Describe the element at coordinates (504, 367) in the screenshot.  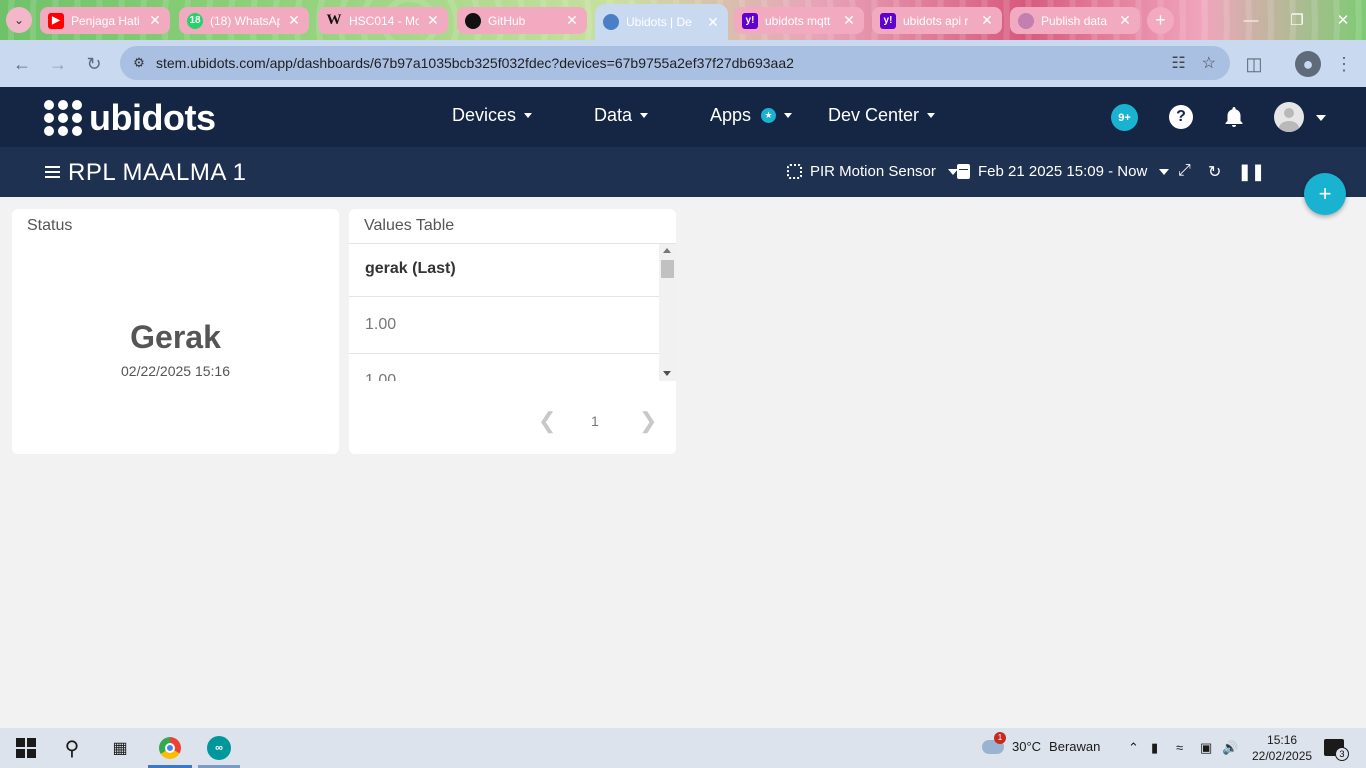
I see `table-row-clip: 1.00` at that location.